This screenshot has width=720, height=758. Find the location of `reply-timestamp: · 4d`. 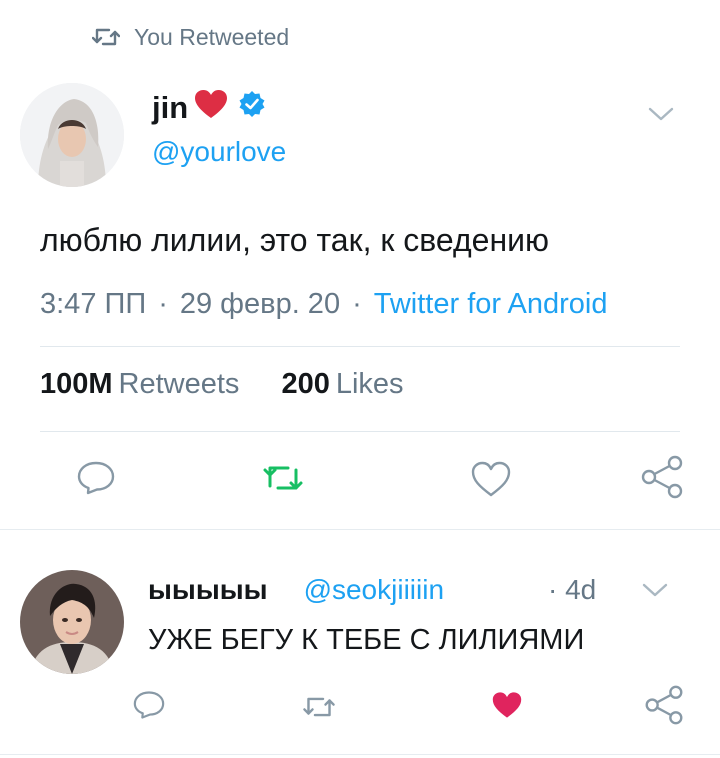

reply-timestamp: · 4d is located at coordinates (572, 589).